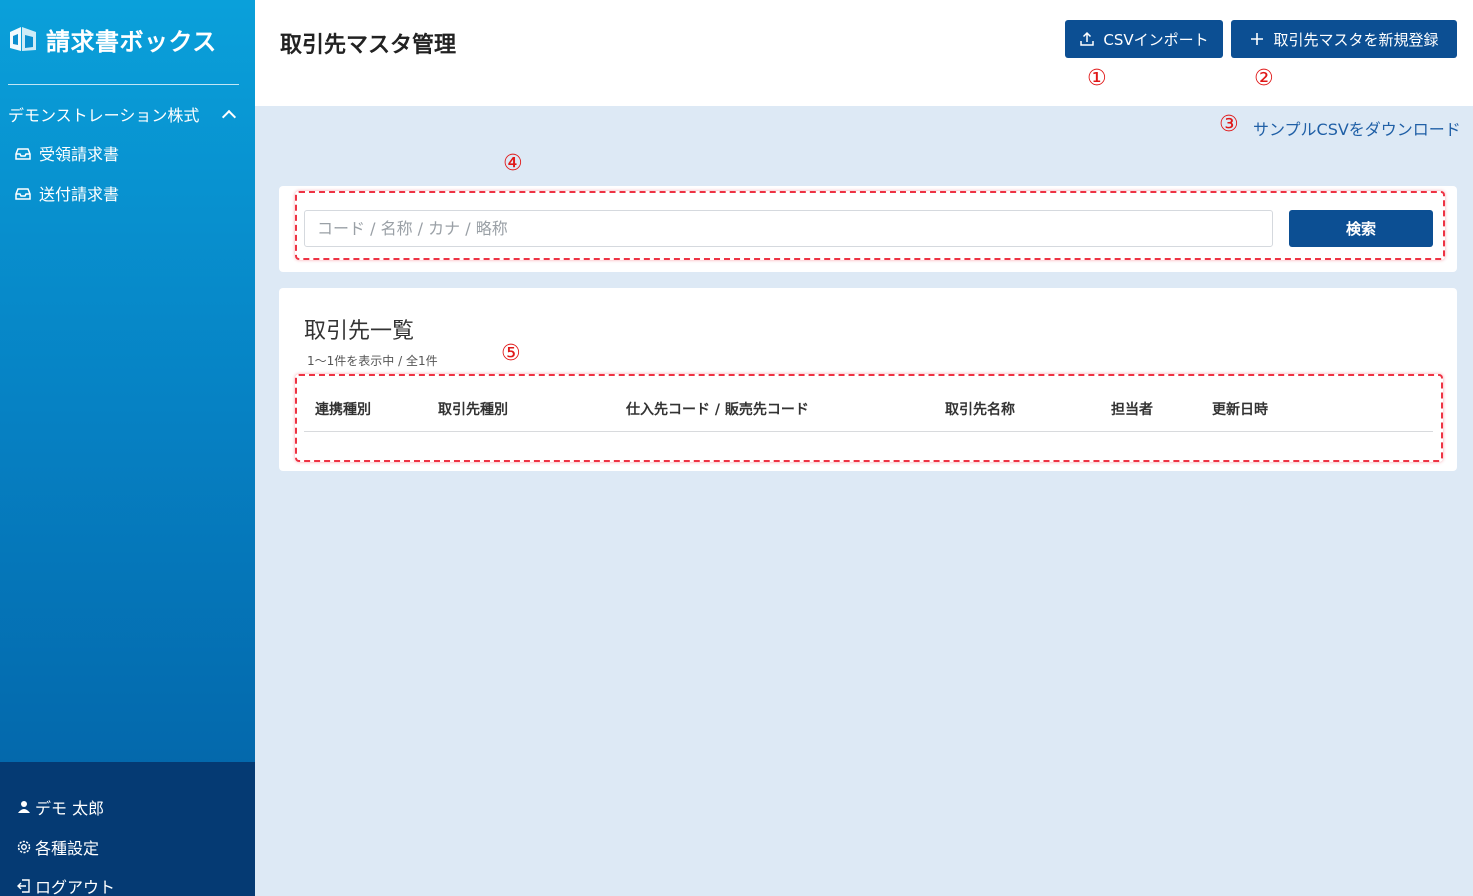 Image resolution: width=1473 pixels, height=896 pixels. What do you see at coordinates (75, 887) in the screenshot?
I see `logout-label: ログアウト` at bounding box center [75, 887].